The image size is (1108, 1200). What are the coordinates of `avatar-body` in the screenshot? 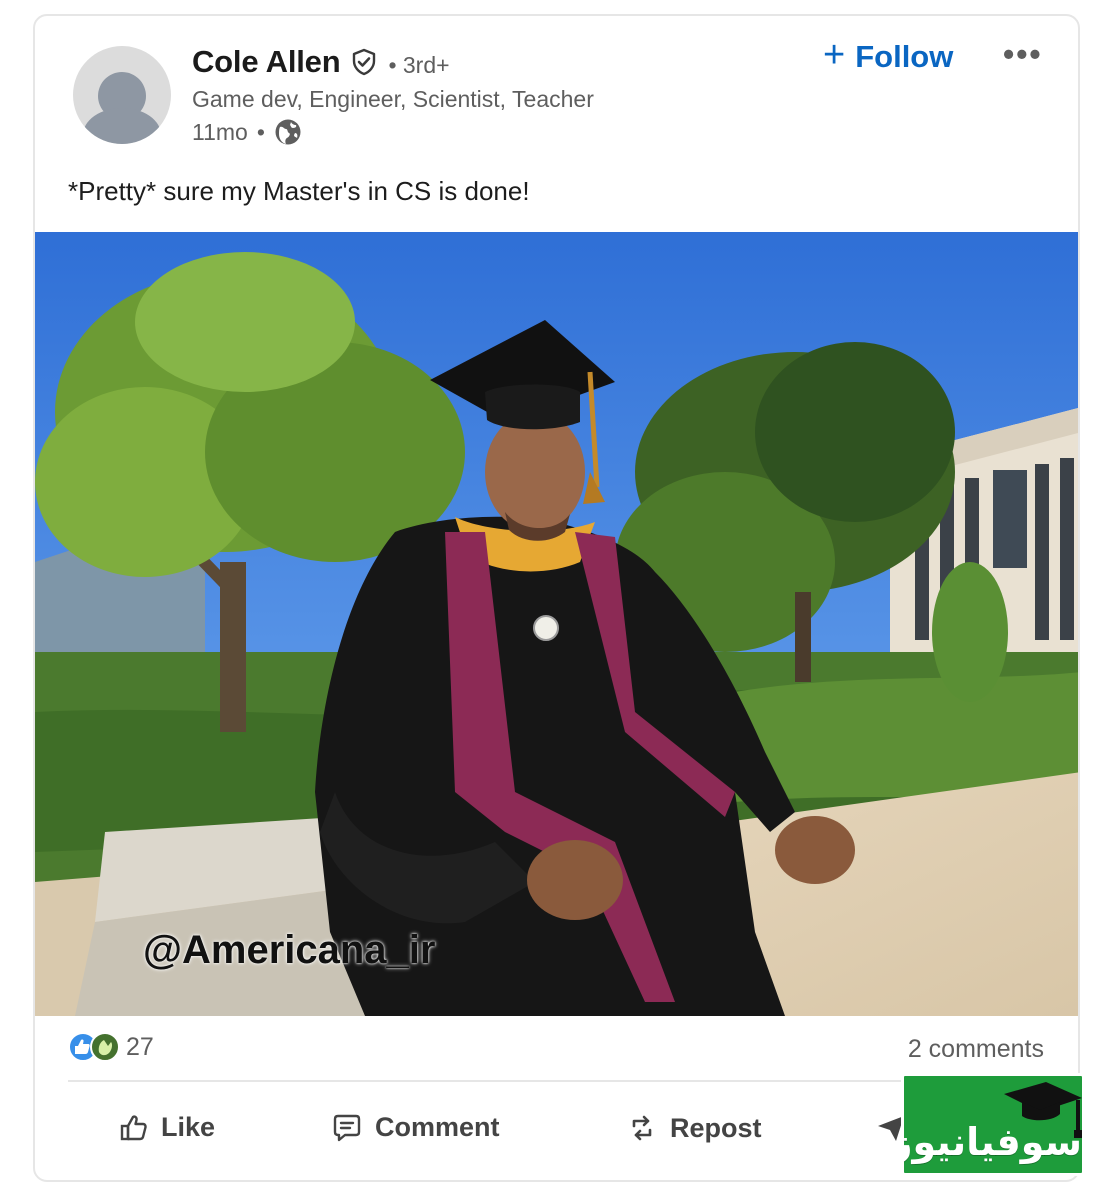 It's located at (122, 126).